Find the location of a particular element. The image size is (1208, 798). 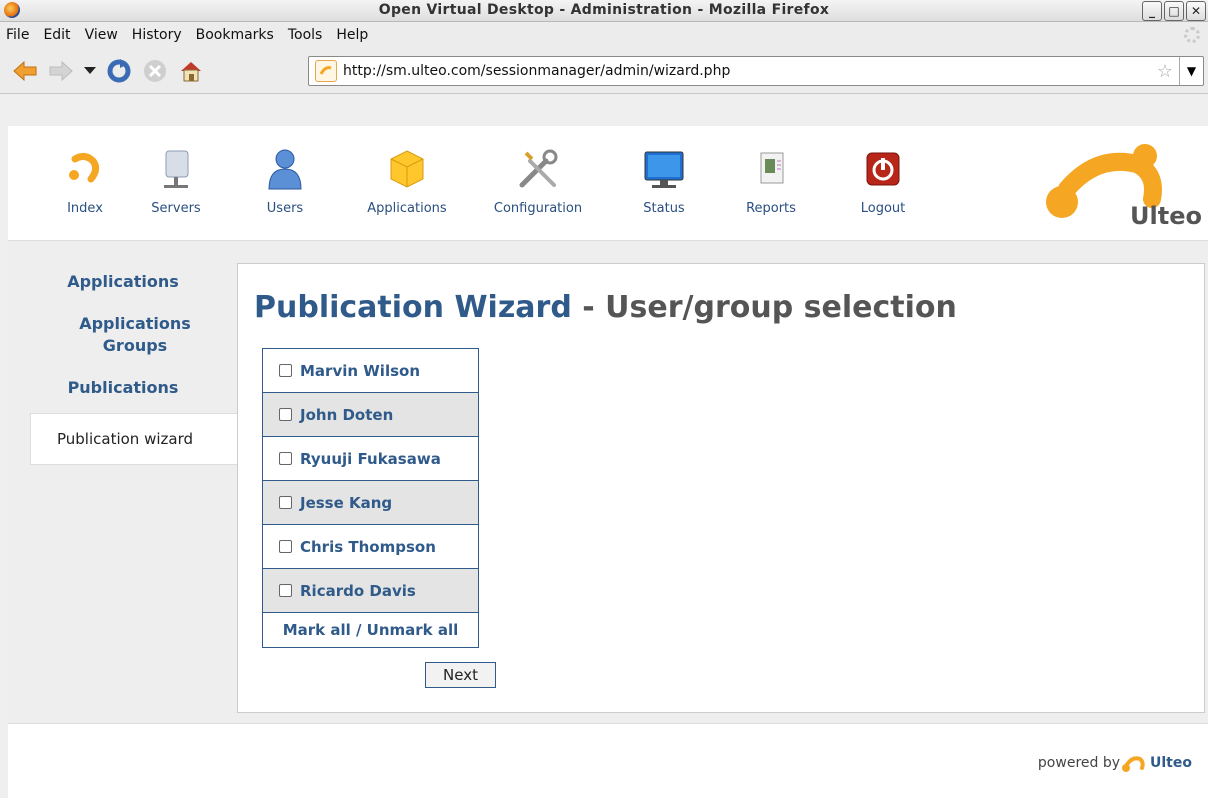

tools-icon is located at coordinates (538, 168).